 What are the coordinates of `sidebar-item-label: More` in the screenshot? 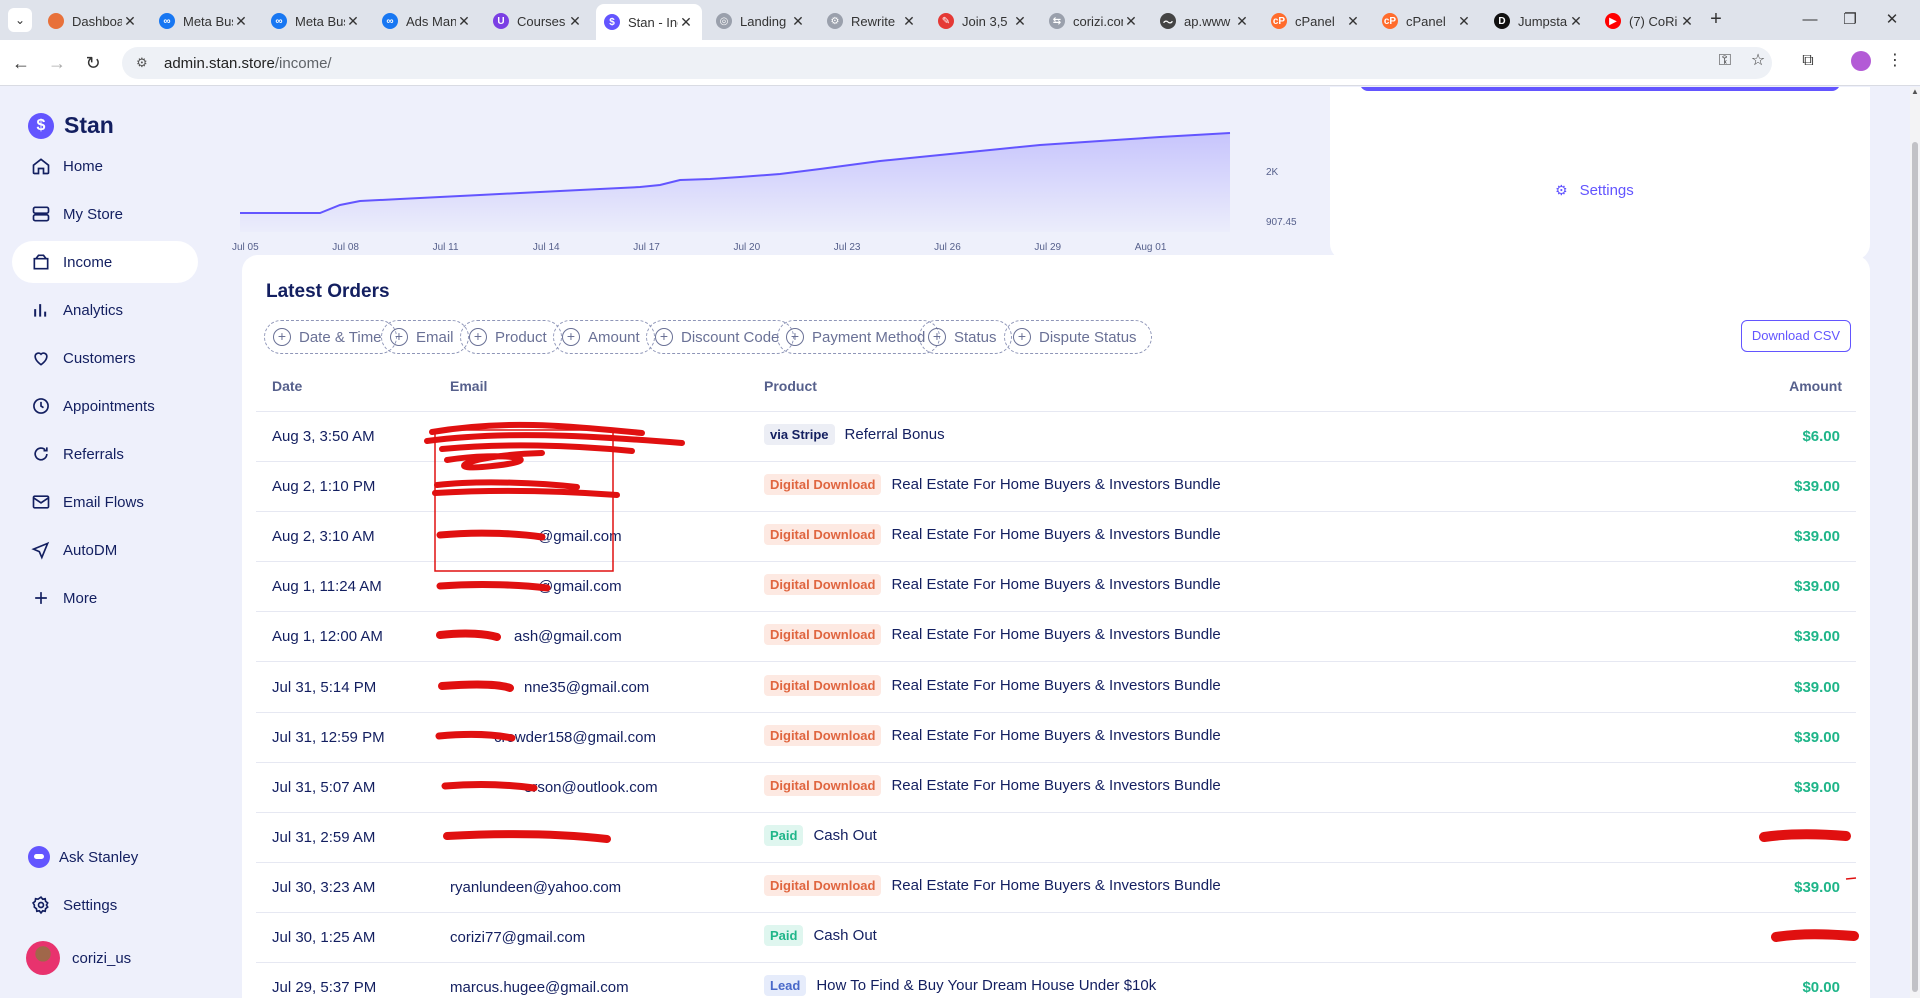 It's located at (80, 598).